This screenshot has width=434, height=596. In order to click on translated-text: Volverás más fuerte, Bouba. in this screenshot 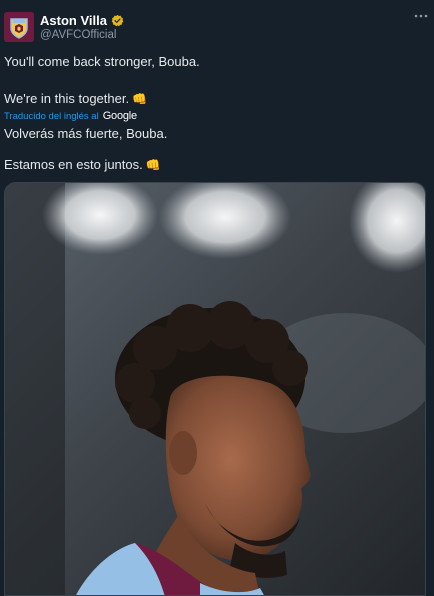, I will do `click(86, 133)`.